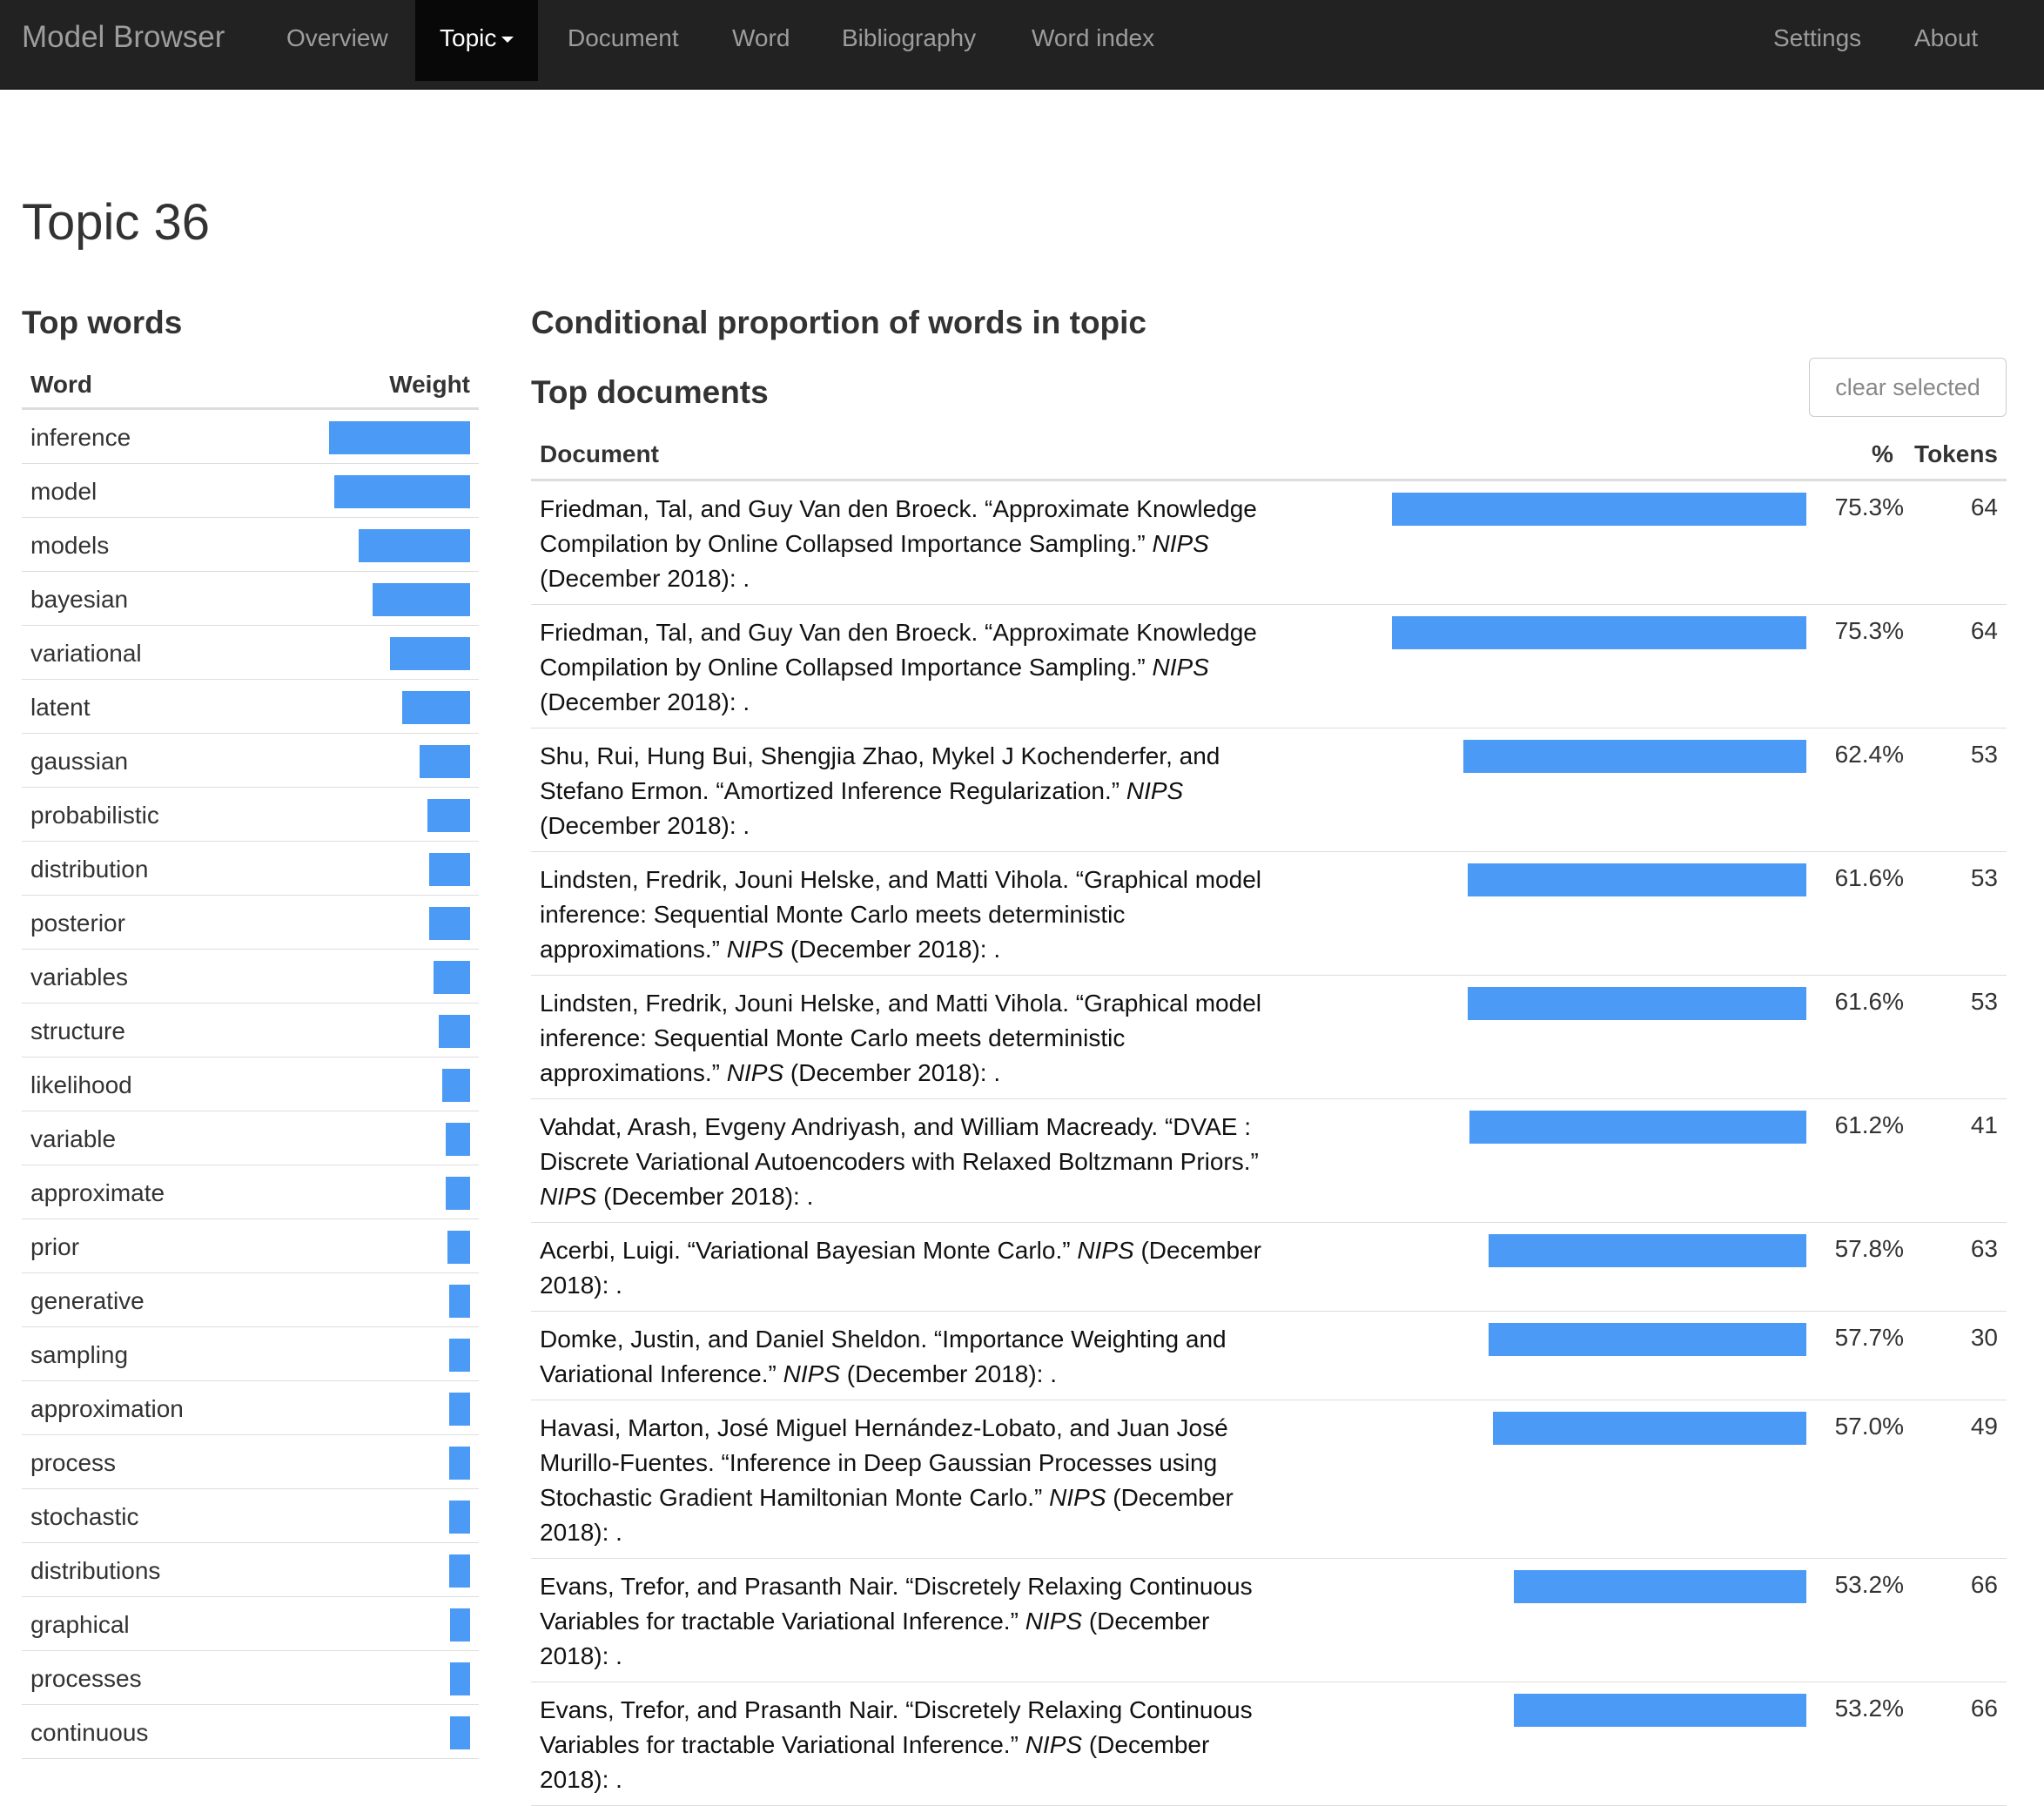 The height and width of the screenshot is (1806, 2044). What do you see at coordinates (337, 41) in the screenshot?
I see `nav-overview: Overview` at bounding box center [337, 41].